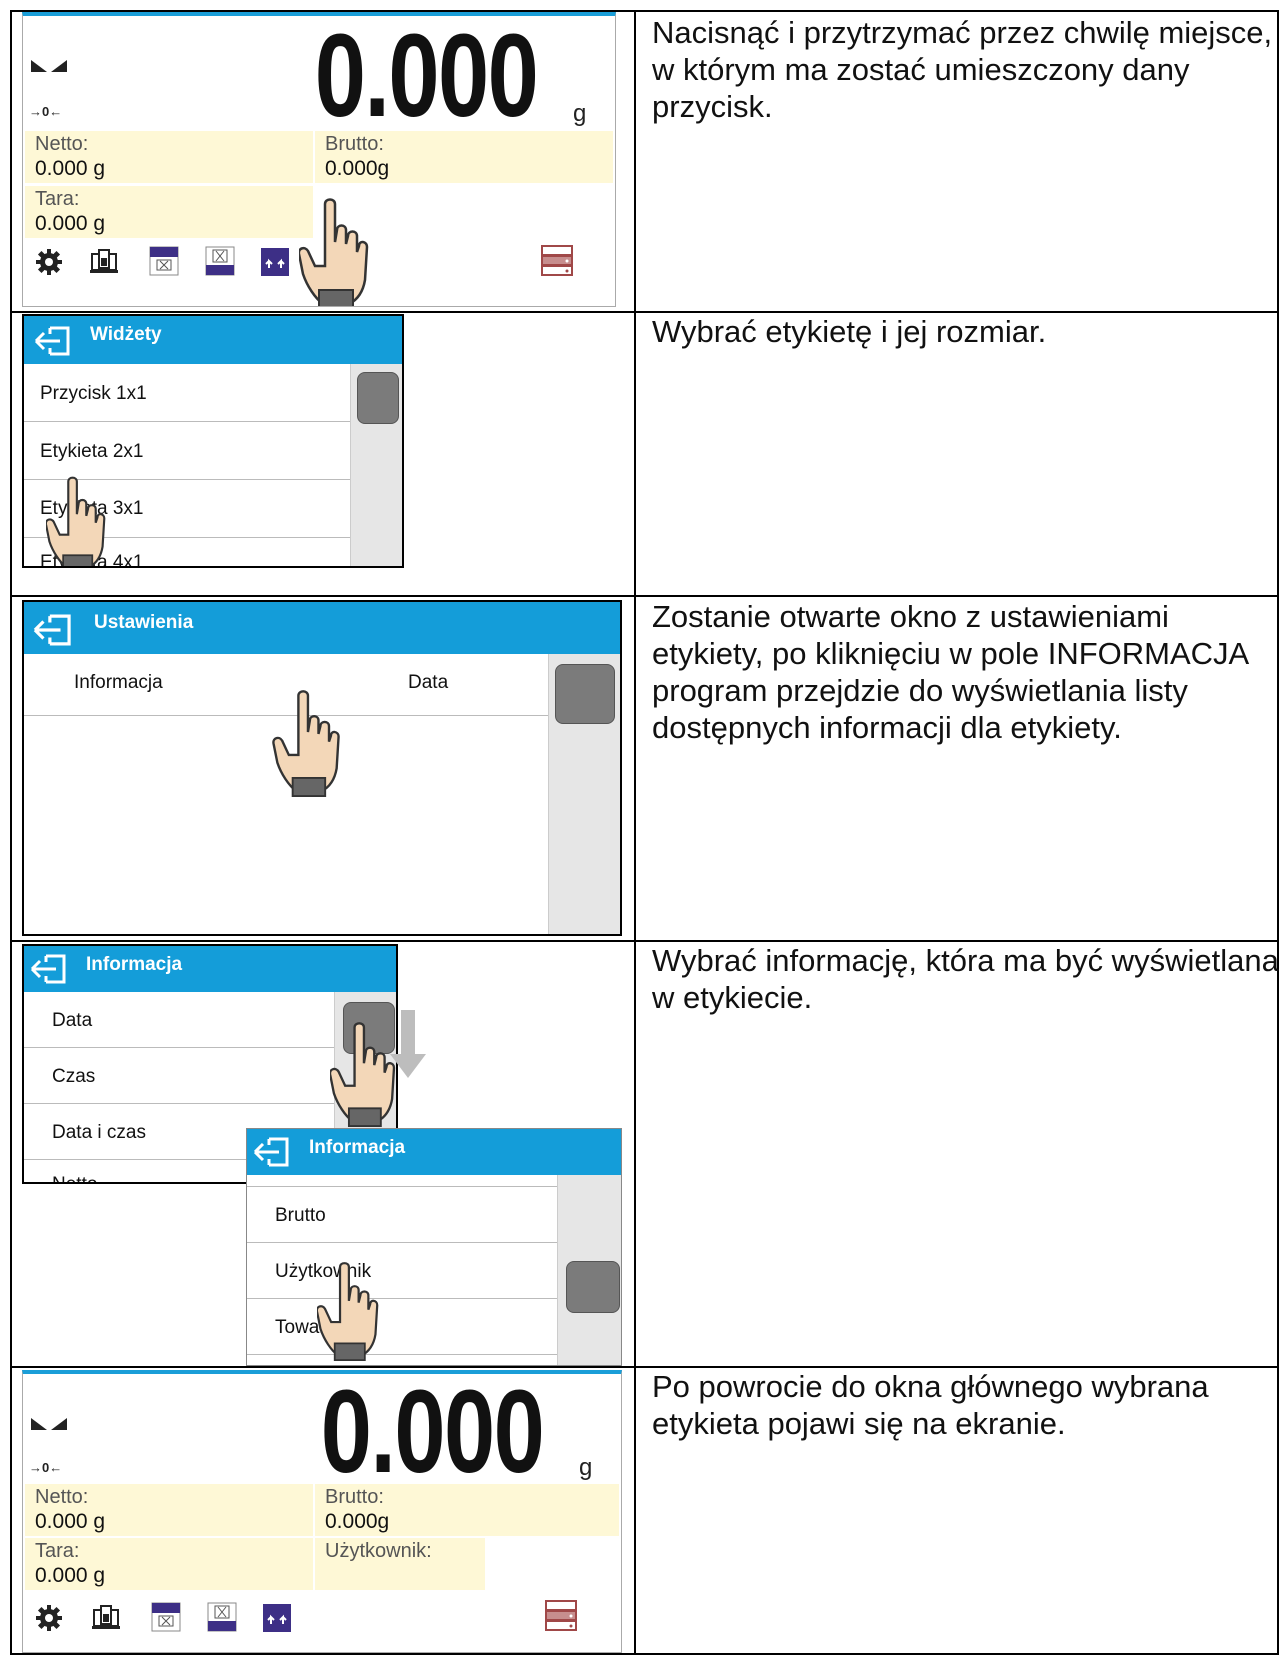 Image resolution: width=1288 pixels, height=1661 pixels. I want to click on list-item: Czas, so click(179, 1076).